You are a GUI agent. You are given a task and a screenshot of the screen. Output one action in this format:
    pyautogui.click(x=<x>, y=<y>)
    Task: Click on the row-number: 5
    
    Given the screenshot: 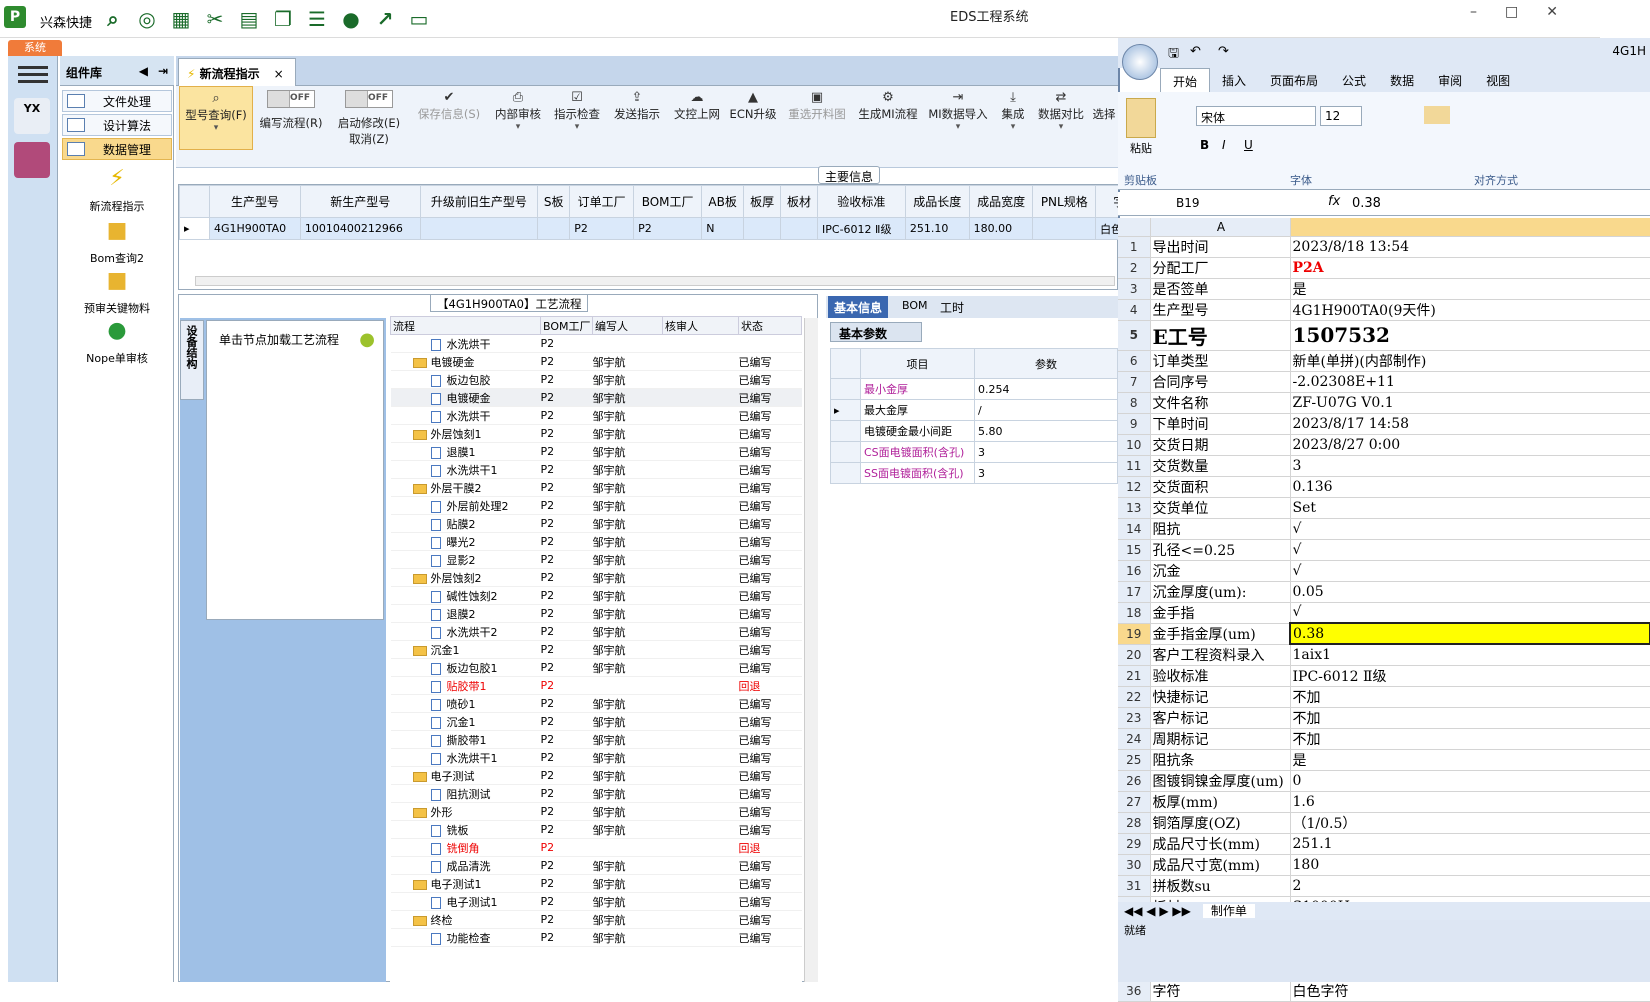 What is the action you would take?
    pyautogui.click(x=1134, y=335)
    